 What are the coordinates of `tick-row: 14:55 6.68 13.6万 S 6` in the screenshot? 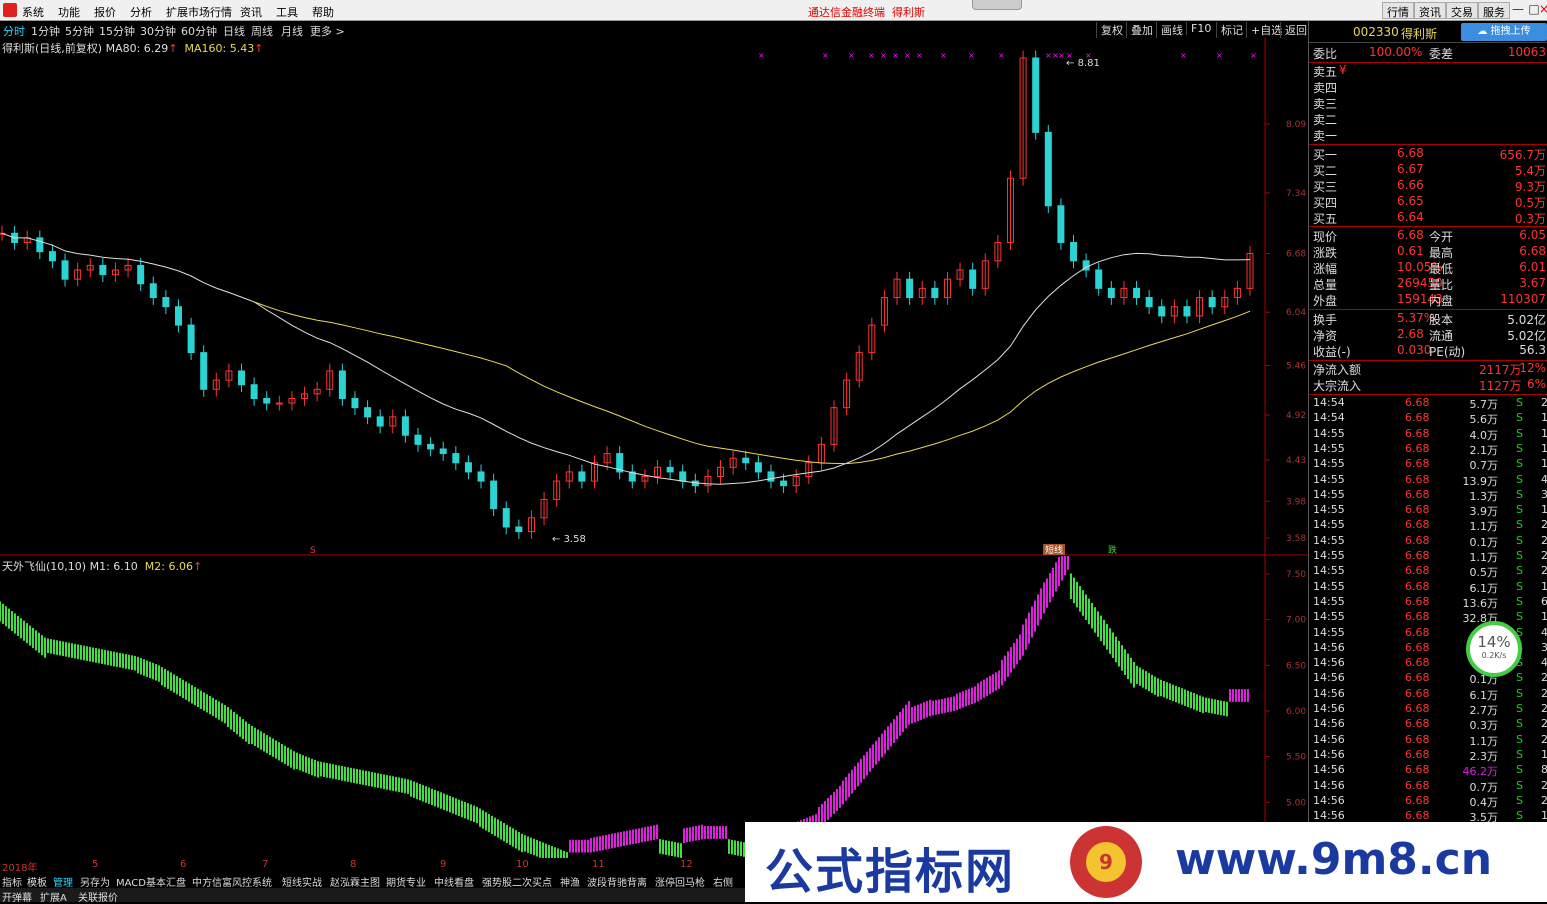 It's located at (1428, 602).